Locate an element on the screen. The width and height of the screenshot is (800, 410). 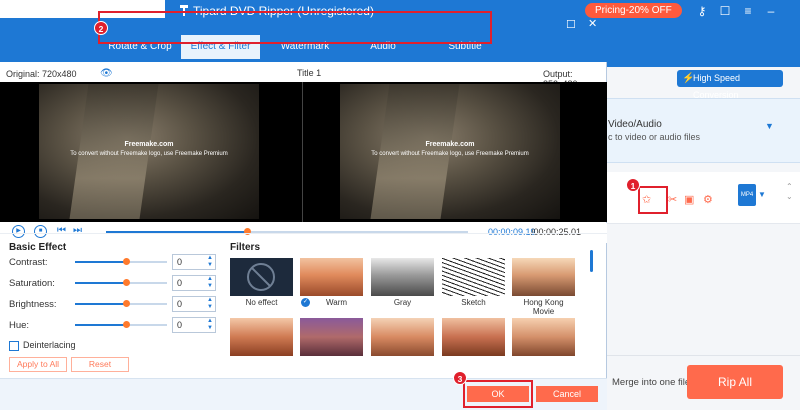
section-divider is located at coordinates (303, 233).